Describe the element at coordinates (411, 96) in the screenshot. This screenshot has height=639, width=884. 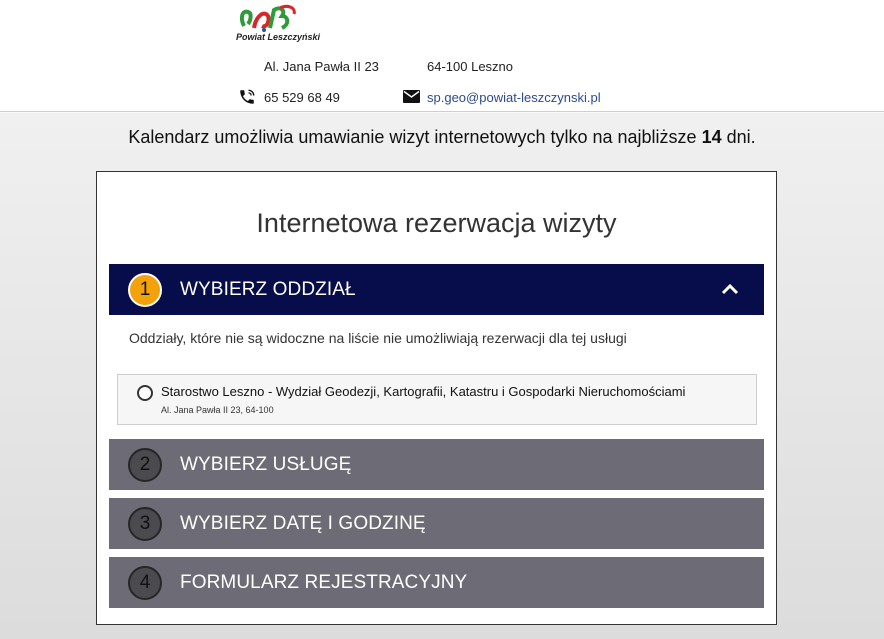
I see `mail-icon` at that location.